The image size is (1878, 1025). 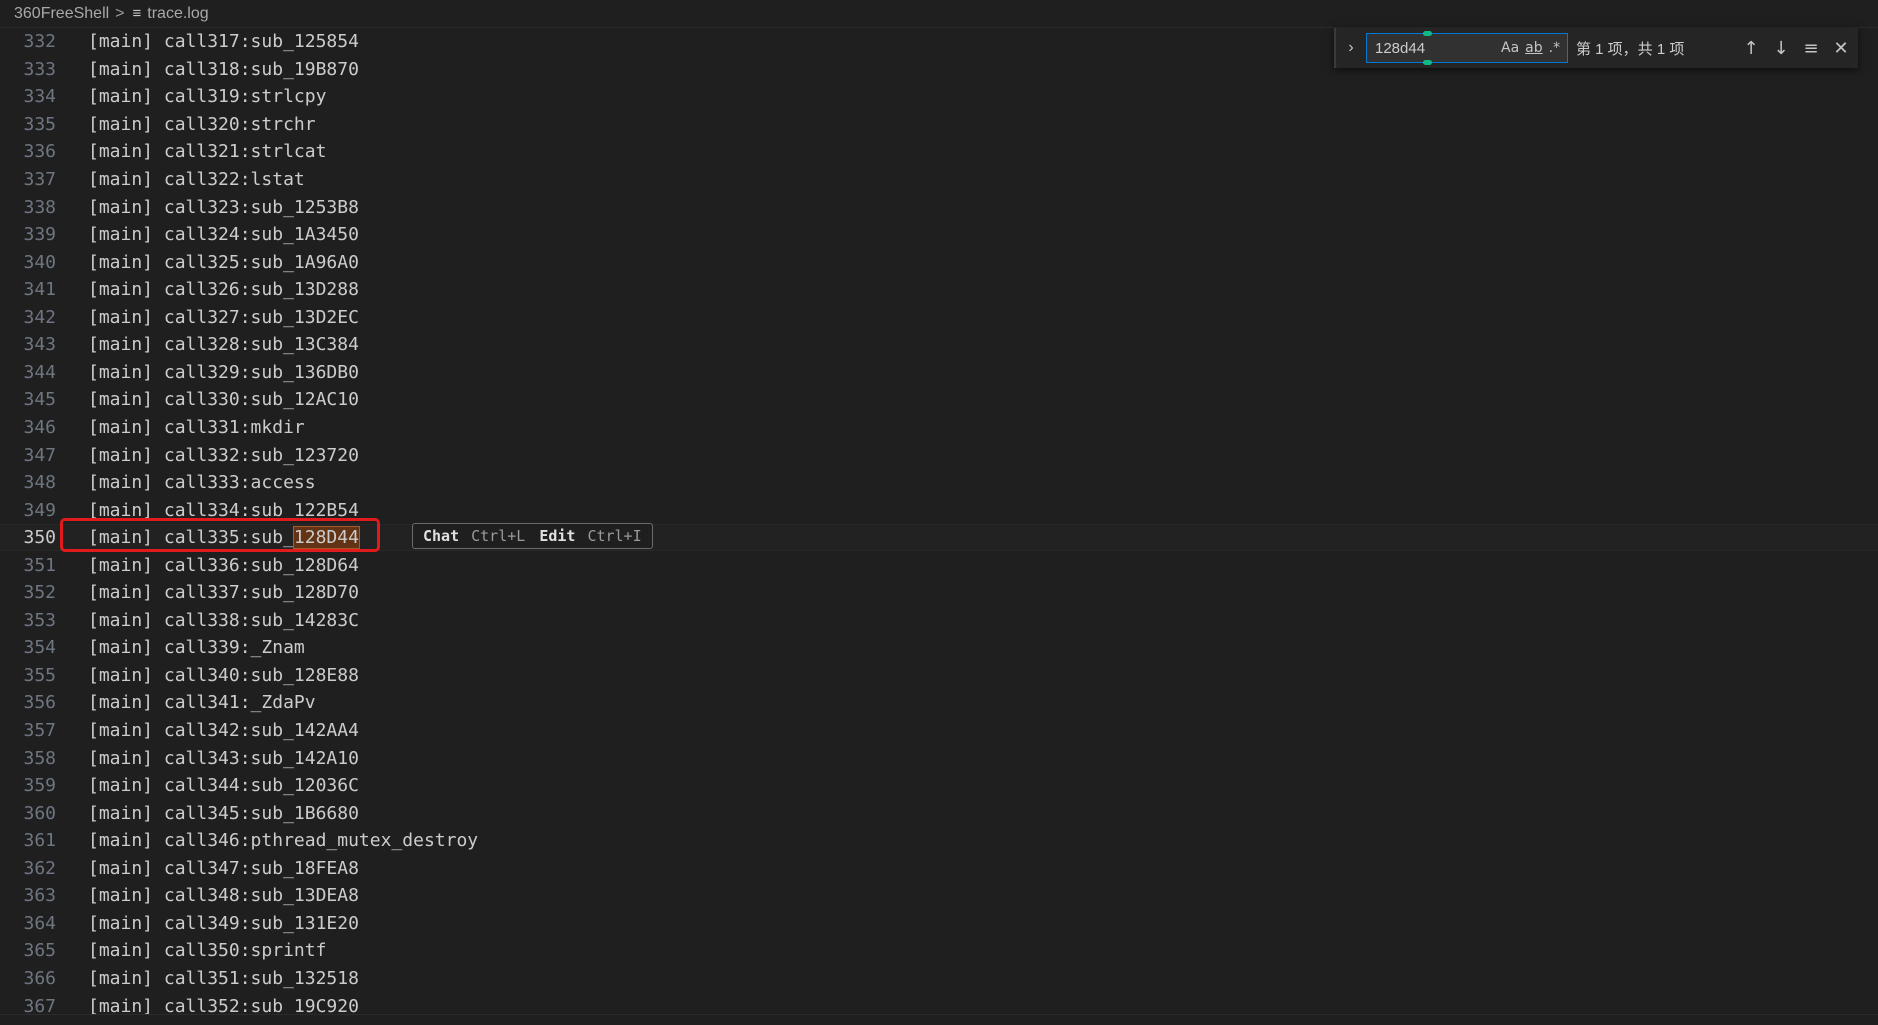 I want to click on code-text: [main] call331:mkdir, so click(x=196, y=427).